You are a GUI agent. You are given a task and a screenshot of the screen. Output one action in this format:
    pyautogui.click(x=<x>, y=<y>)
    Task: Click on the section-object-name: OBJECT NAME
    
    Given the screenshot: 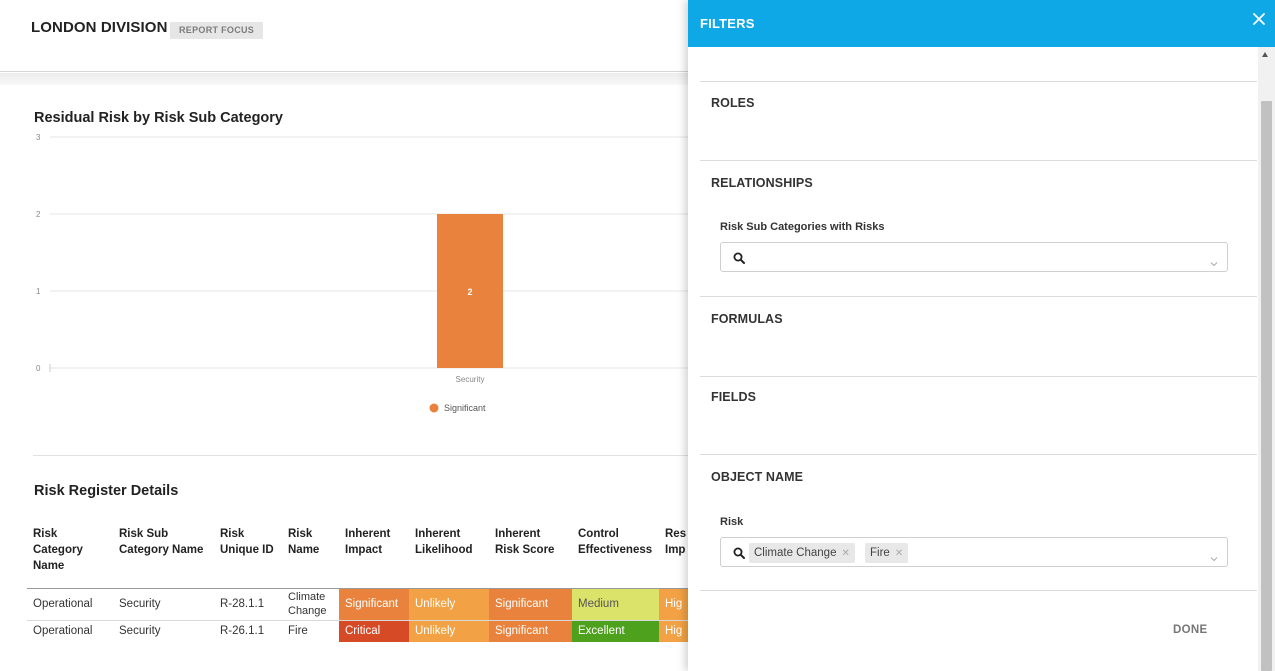 What is the action you would take?
    pyautogui.click(x=757, y=477)
    